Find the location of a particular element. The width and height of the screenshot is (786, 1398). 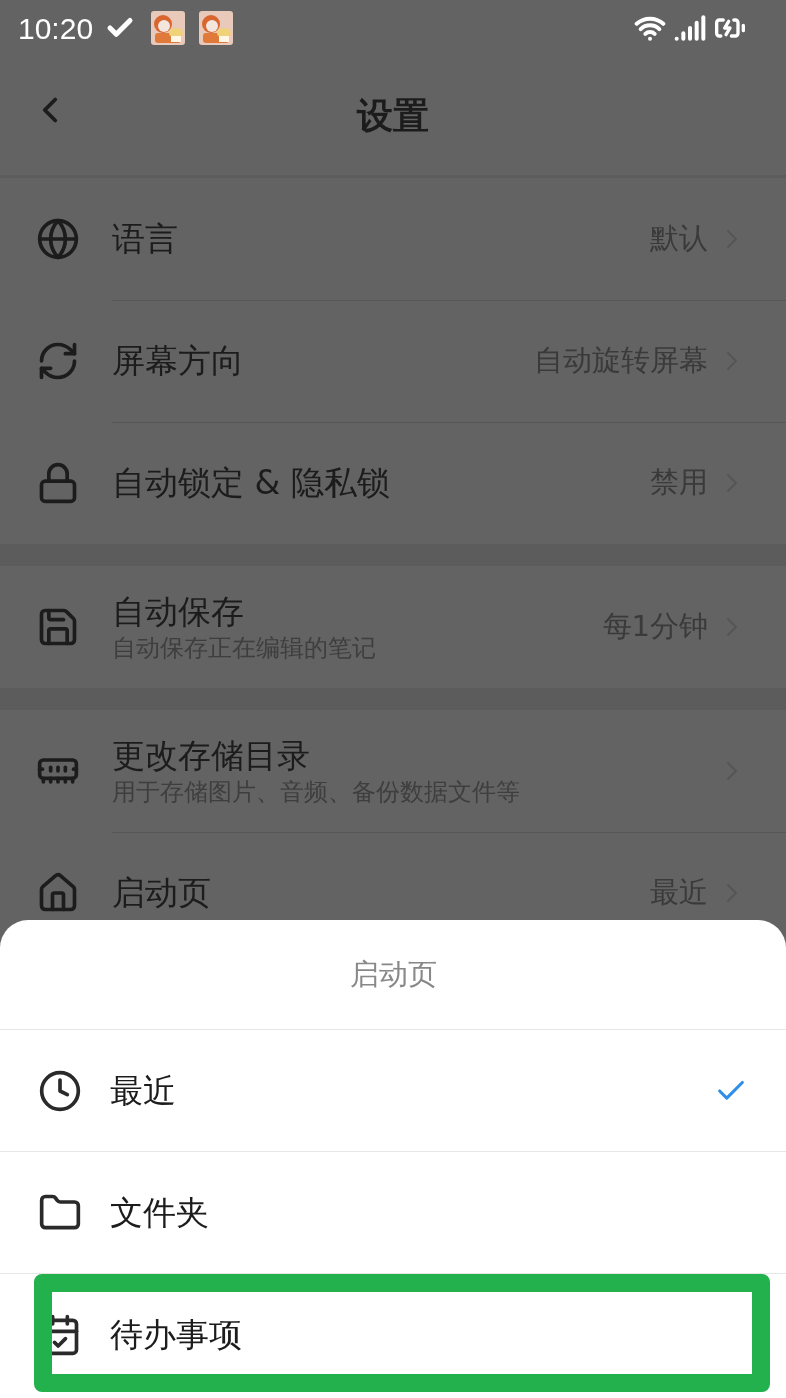

setting-title: 自动保存 is located at coordinates (178, 612).